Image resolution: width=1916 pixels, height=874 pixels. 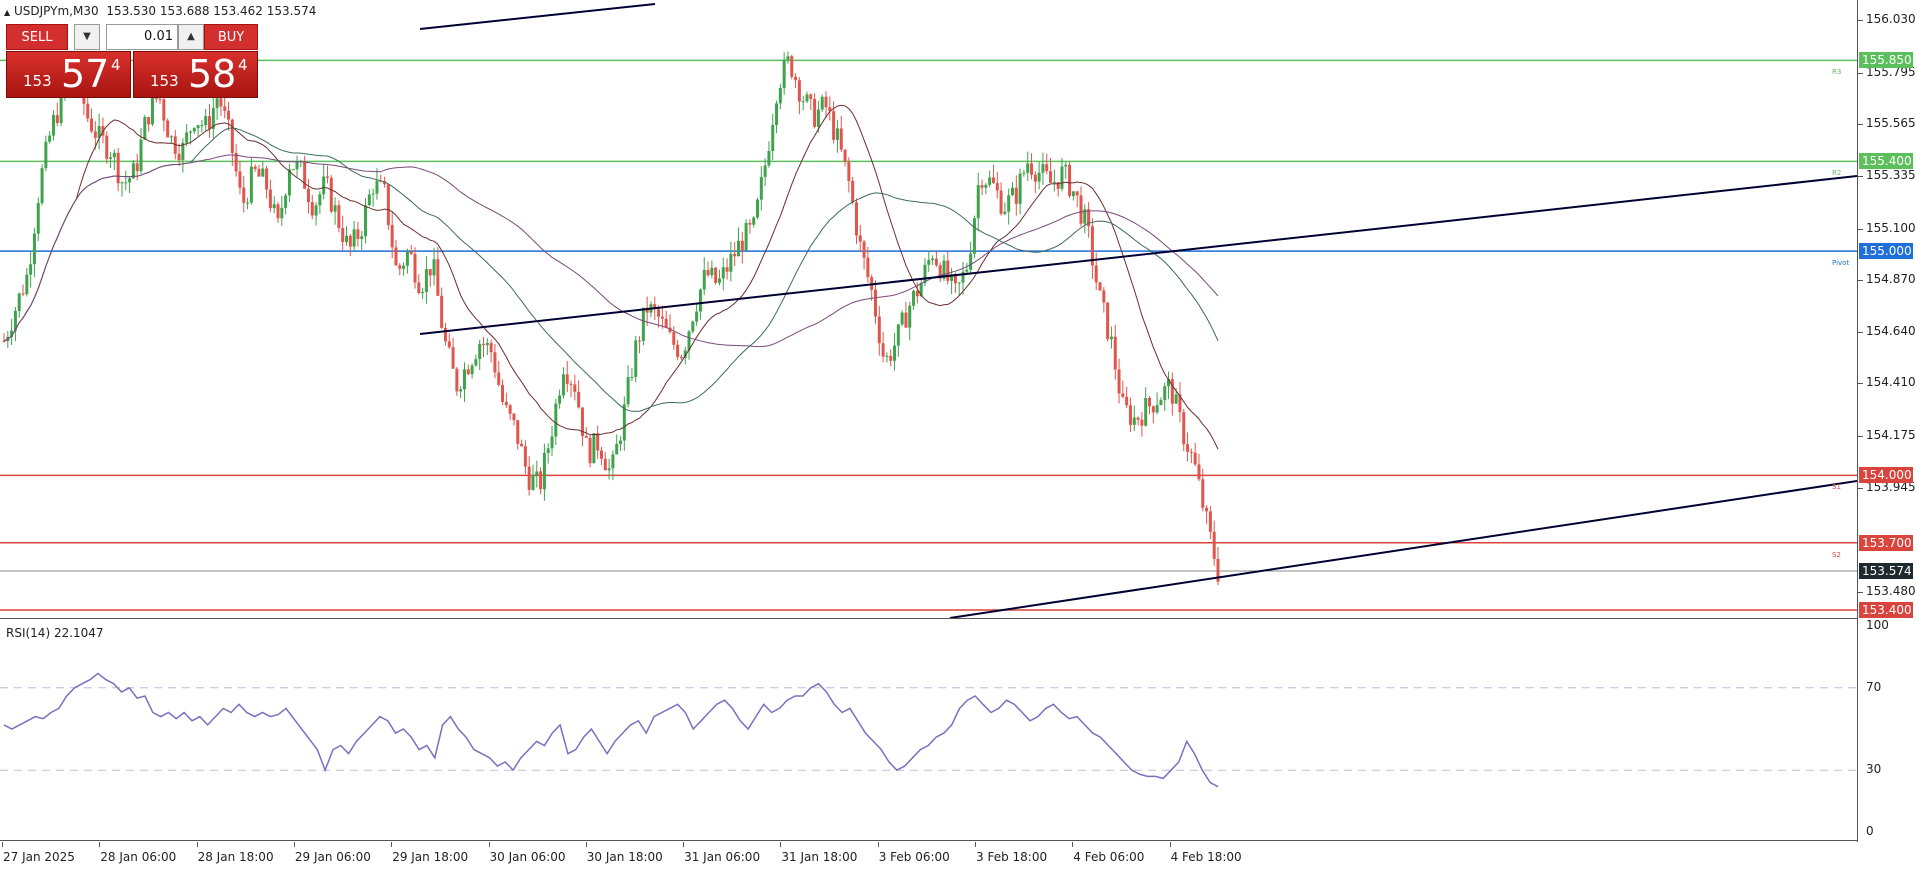 I want to click on volume-input: 0.01, so click(x=142, y=37).